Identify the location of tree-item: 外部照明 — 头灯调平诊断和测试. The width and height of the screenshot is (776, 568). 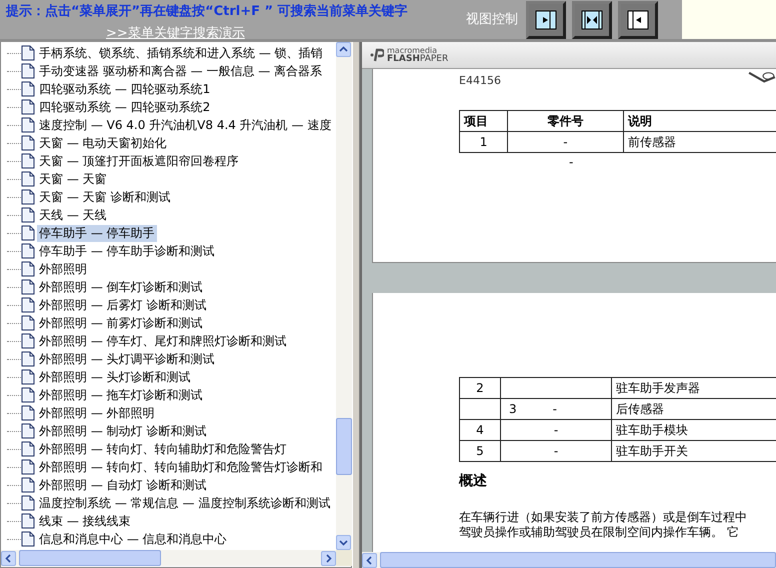
(127, 359).